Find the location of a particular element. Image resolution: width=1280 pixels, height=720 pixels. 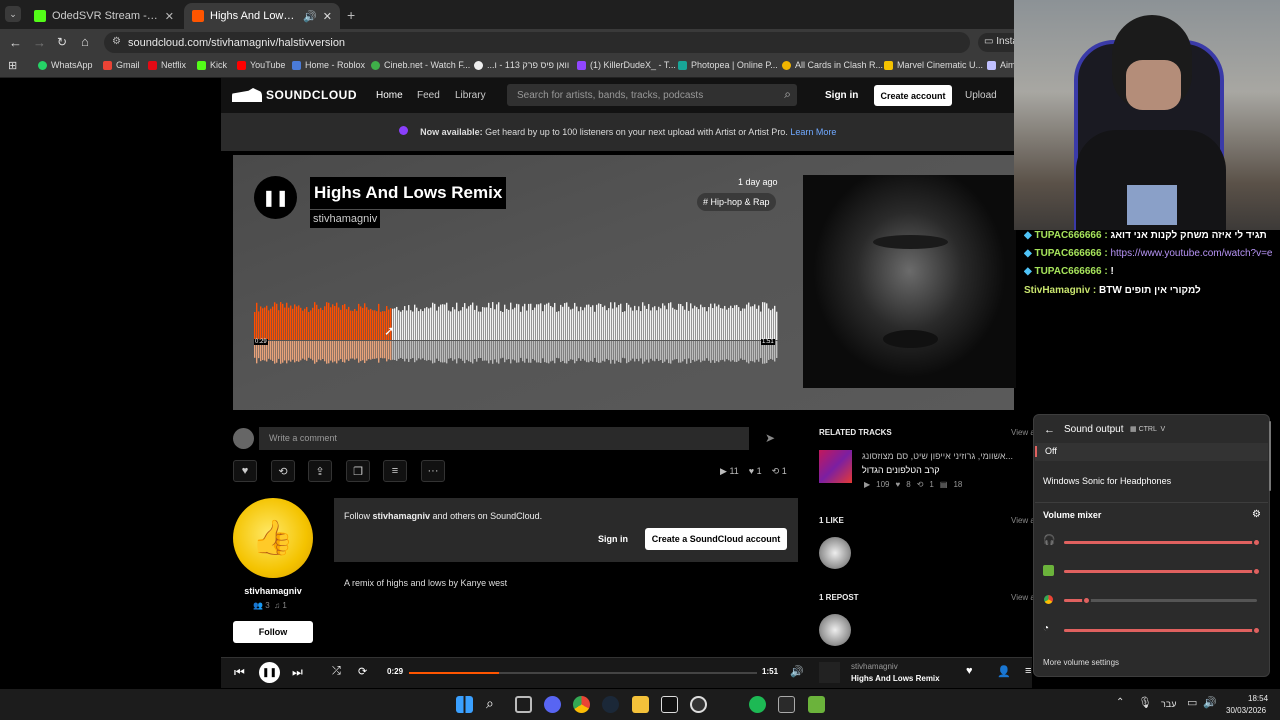

tab-soundcloud: Highs And Lows Remix by s 🔊 ✕ is located at coordinates (262, 16).